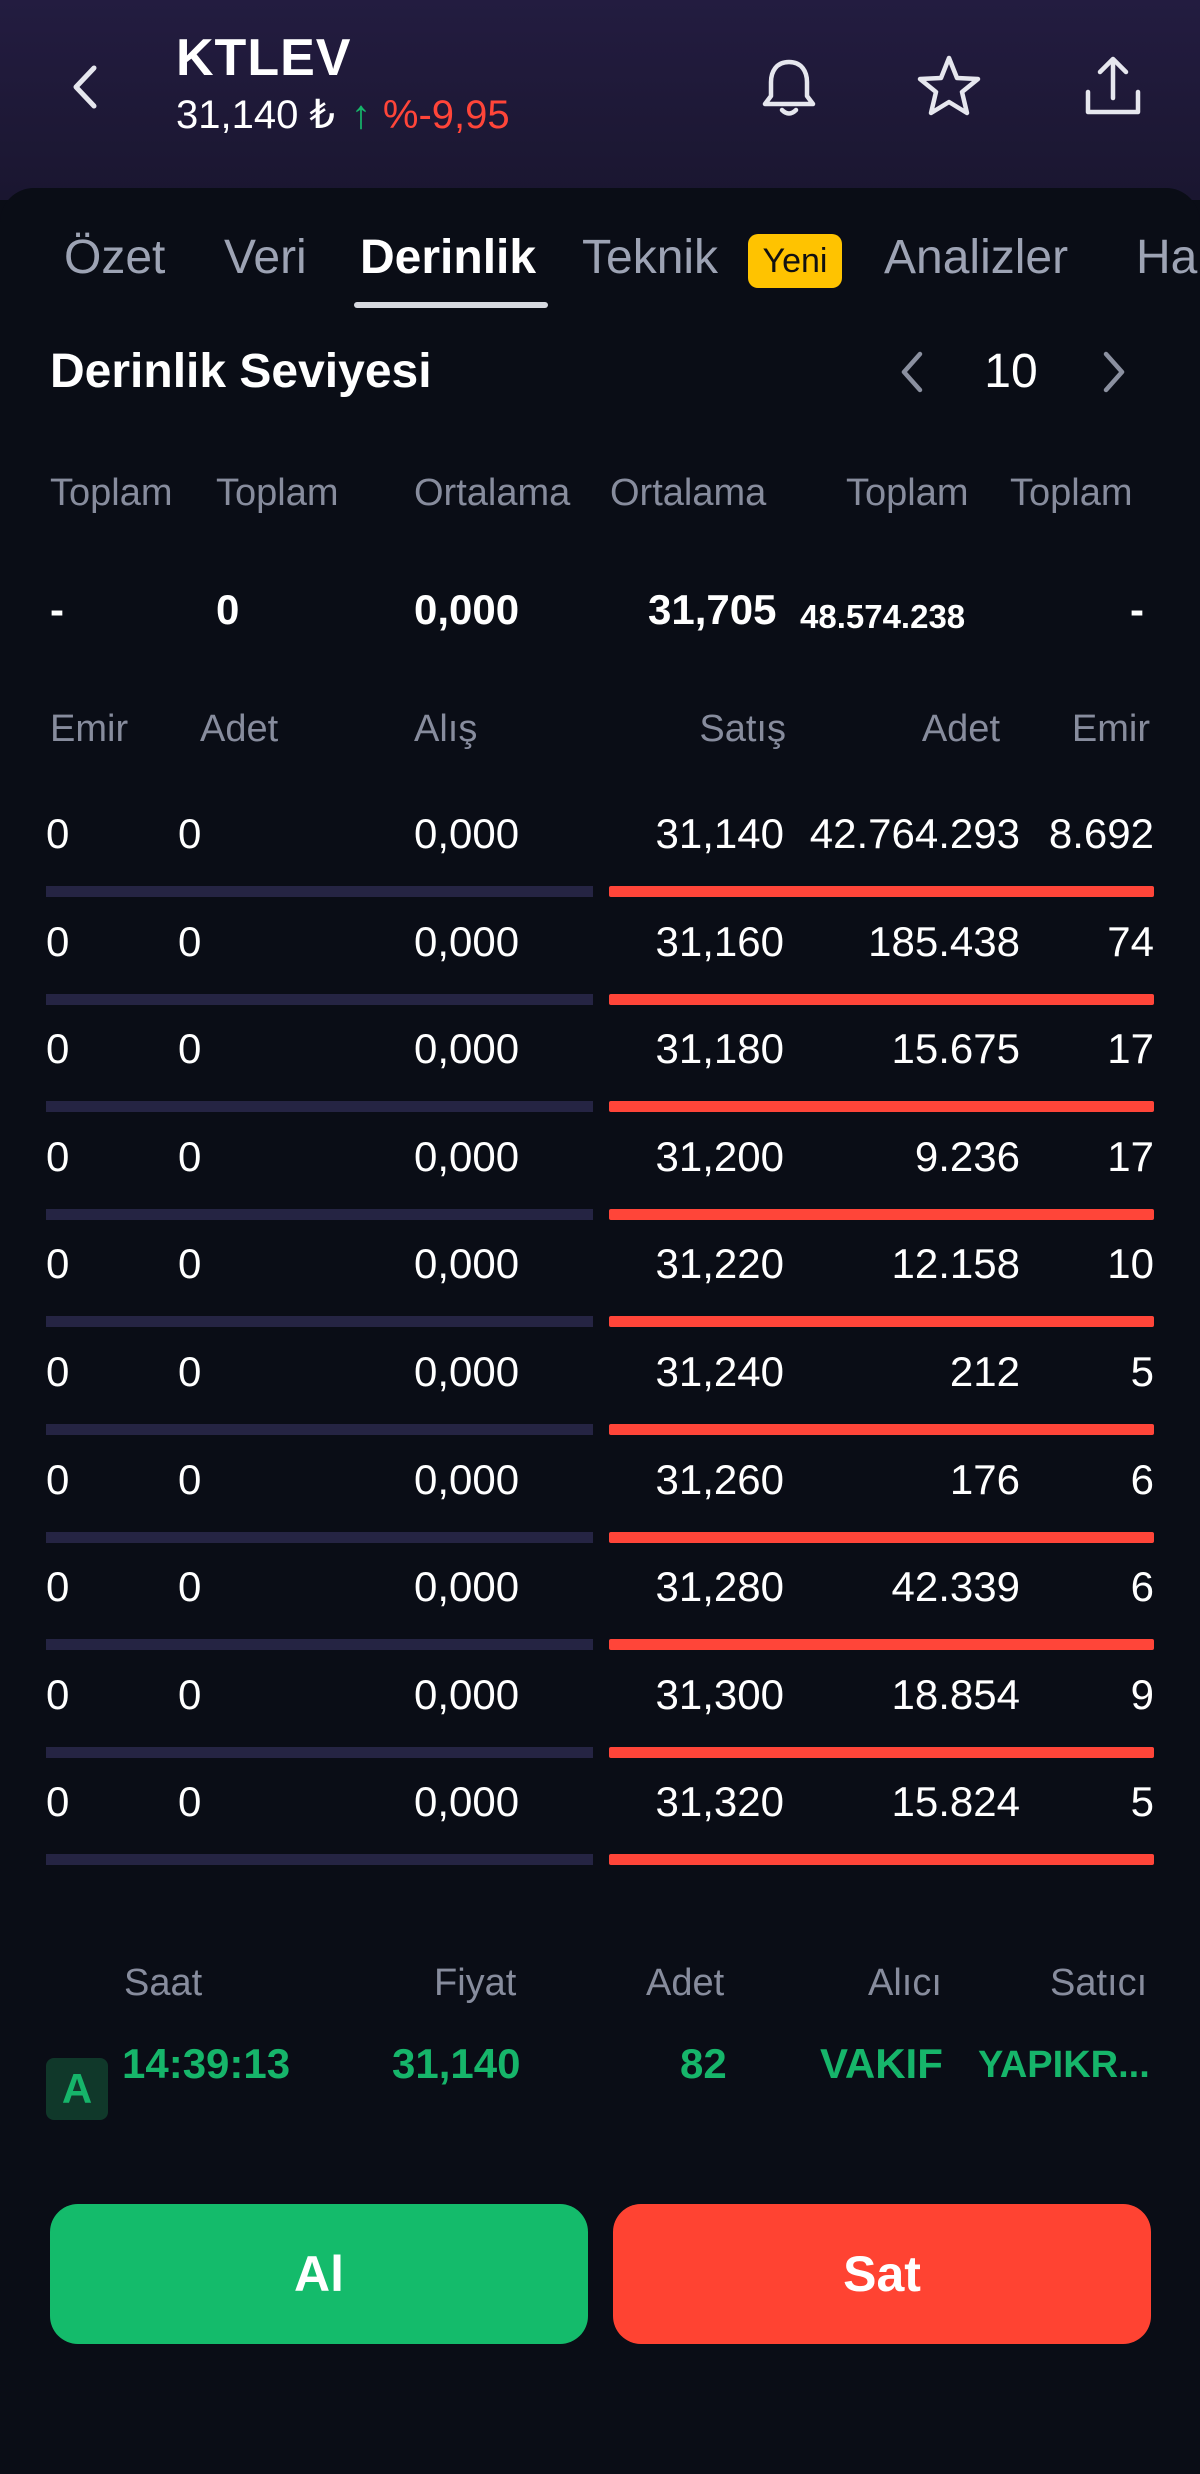  What do you see at coordinates (228, 609) in the screenshot?
I see `summary-value: 0` at bounding box center [228, 609].